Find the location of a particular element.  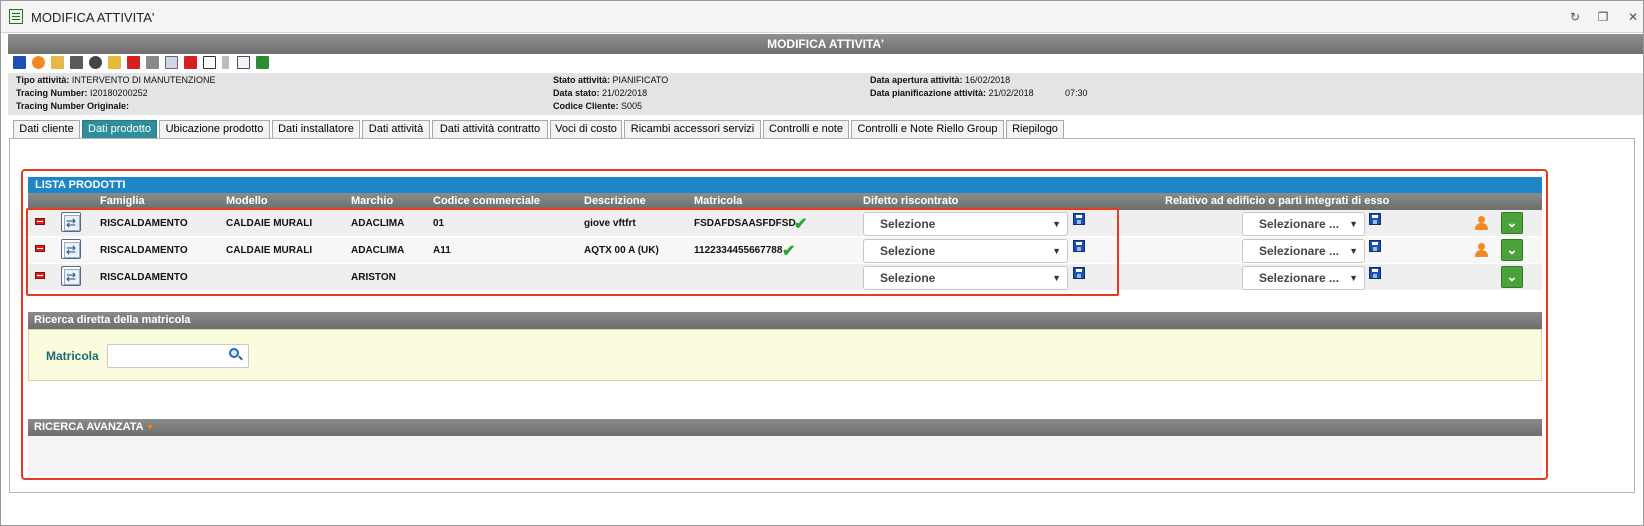

close-icon: ✕ is located at coordinates (1633, 17).